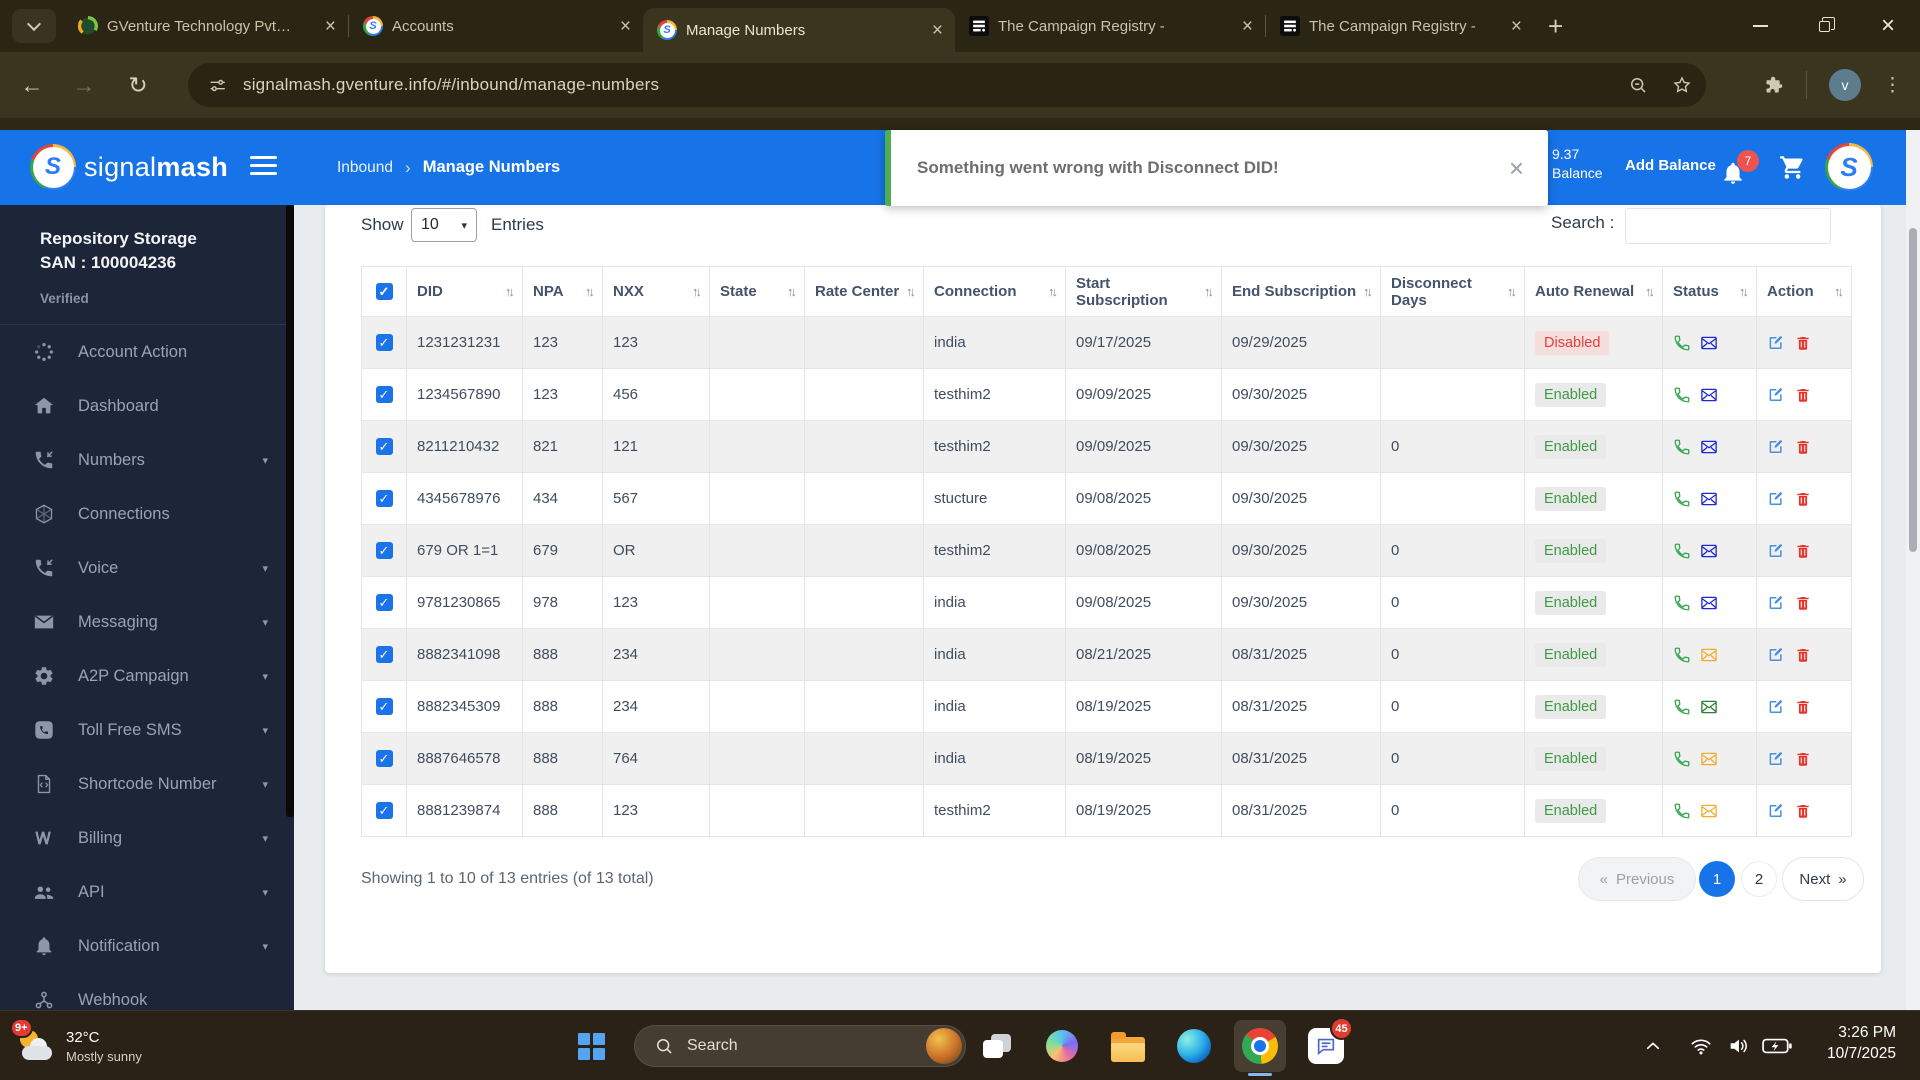 Image resolution: width=1920 pixels, height=1080 pixels. Describe the element at coordinates (147, 838) in the screenshot. I see `sidebar-item-billing: Billing ▾` at that location.